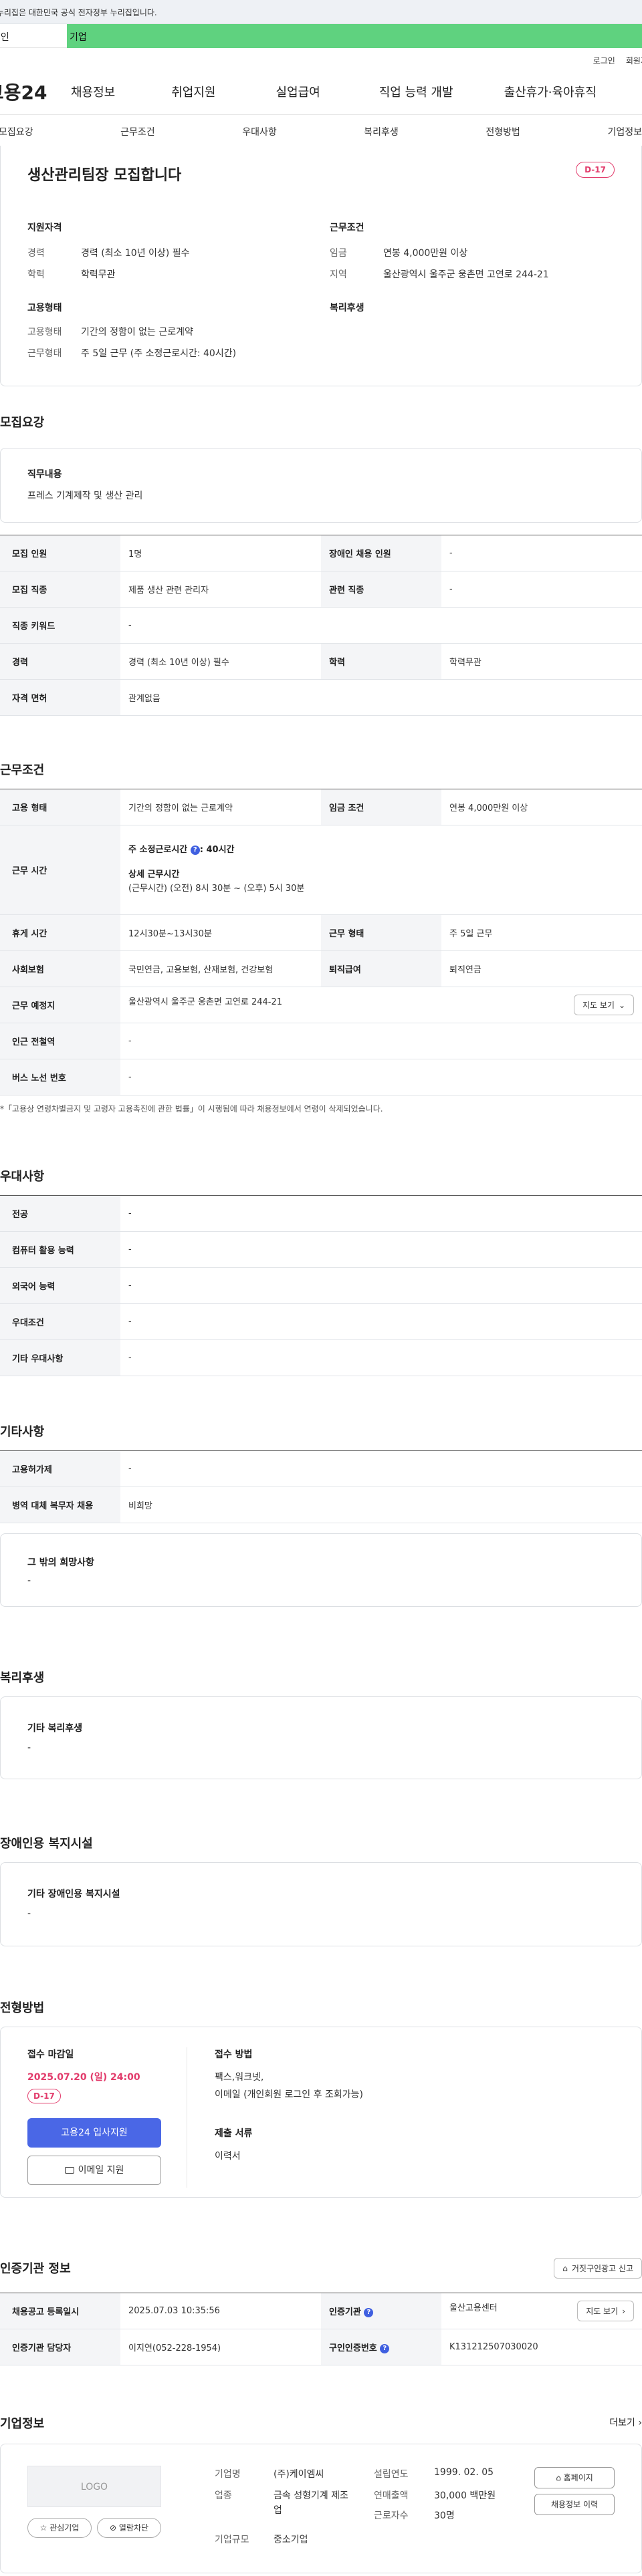  I want to click on qual-label: 경력, so click(36, 254).